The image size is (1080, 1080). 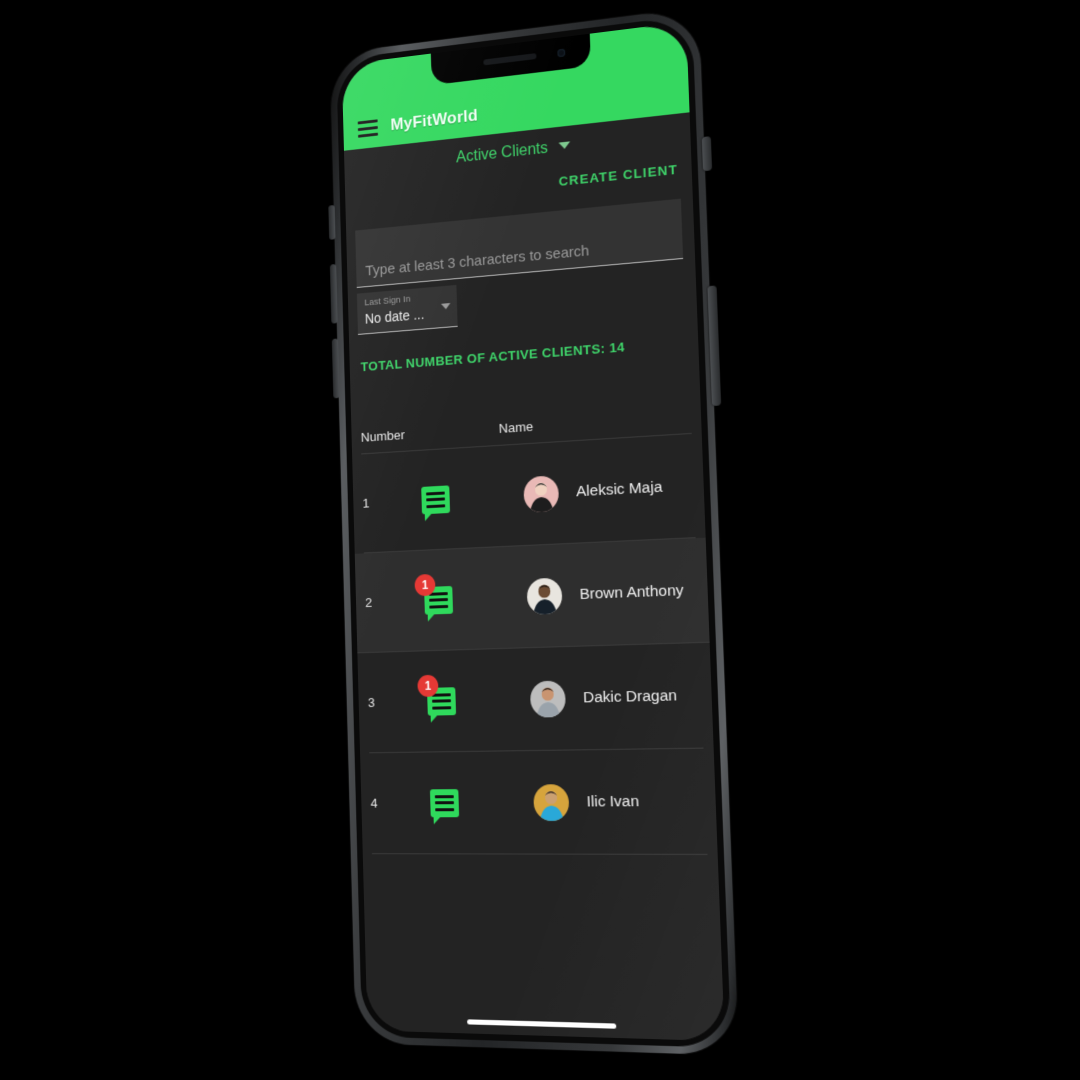 I want to click on cell-number: 2, so click(x=369, y=602).